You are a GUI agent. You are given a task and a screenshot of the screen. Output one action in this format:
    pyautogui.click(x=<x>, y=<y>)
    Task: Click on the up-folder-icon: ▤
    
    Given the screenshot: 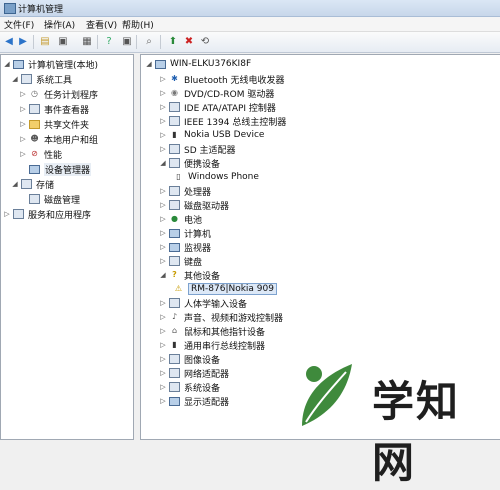 What is the action you would take?
    pyautogui.click(x=45, y=42)
    